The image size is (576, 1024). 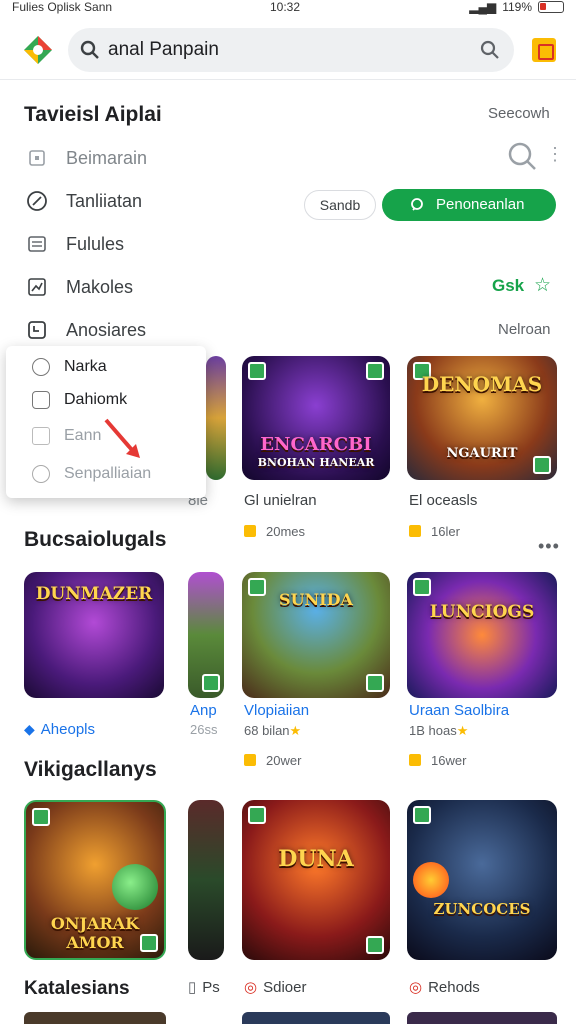 I want to click on menu-item-2: Tanliiatan, so click(x=83, y=201).